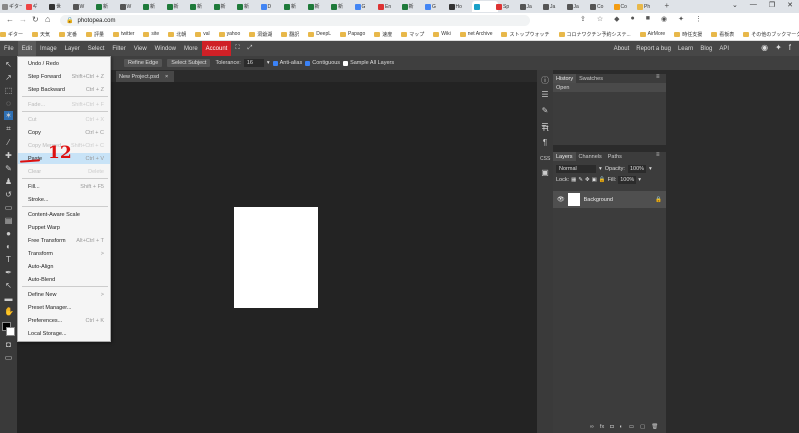  Describe the element at coordinates (11, 34) in the screenshot. I see `bookmark-item: ギター` at that location.